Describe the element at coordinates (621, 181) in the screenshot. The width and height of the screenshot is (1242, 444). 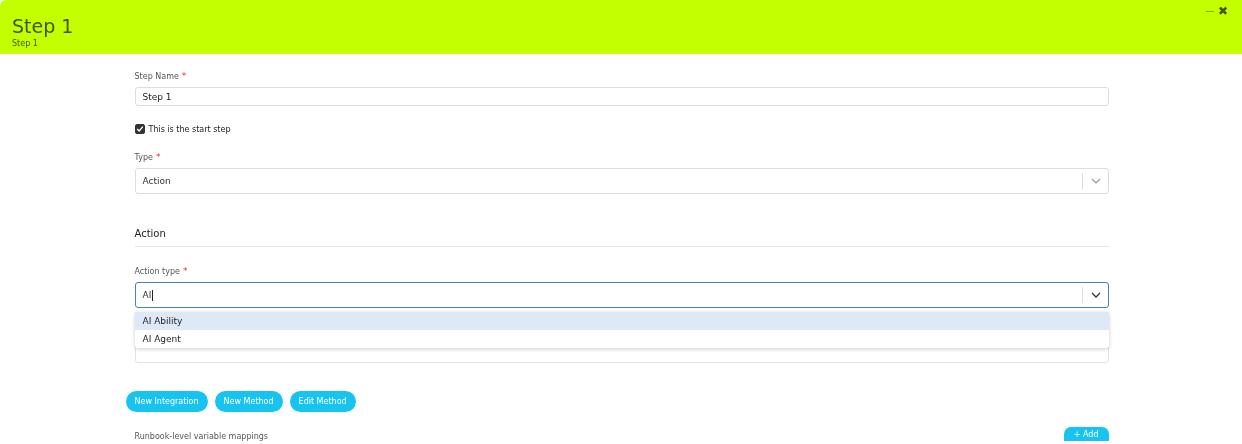
I see `type-select: Action` at that location.